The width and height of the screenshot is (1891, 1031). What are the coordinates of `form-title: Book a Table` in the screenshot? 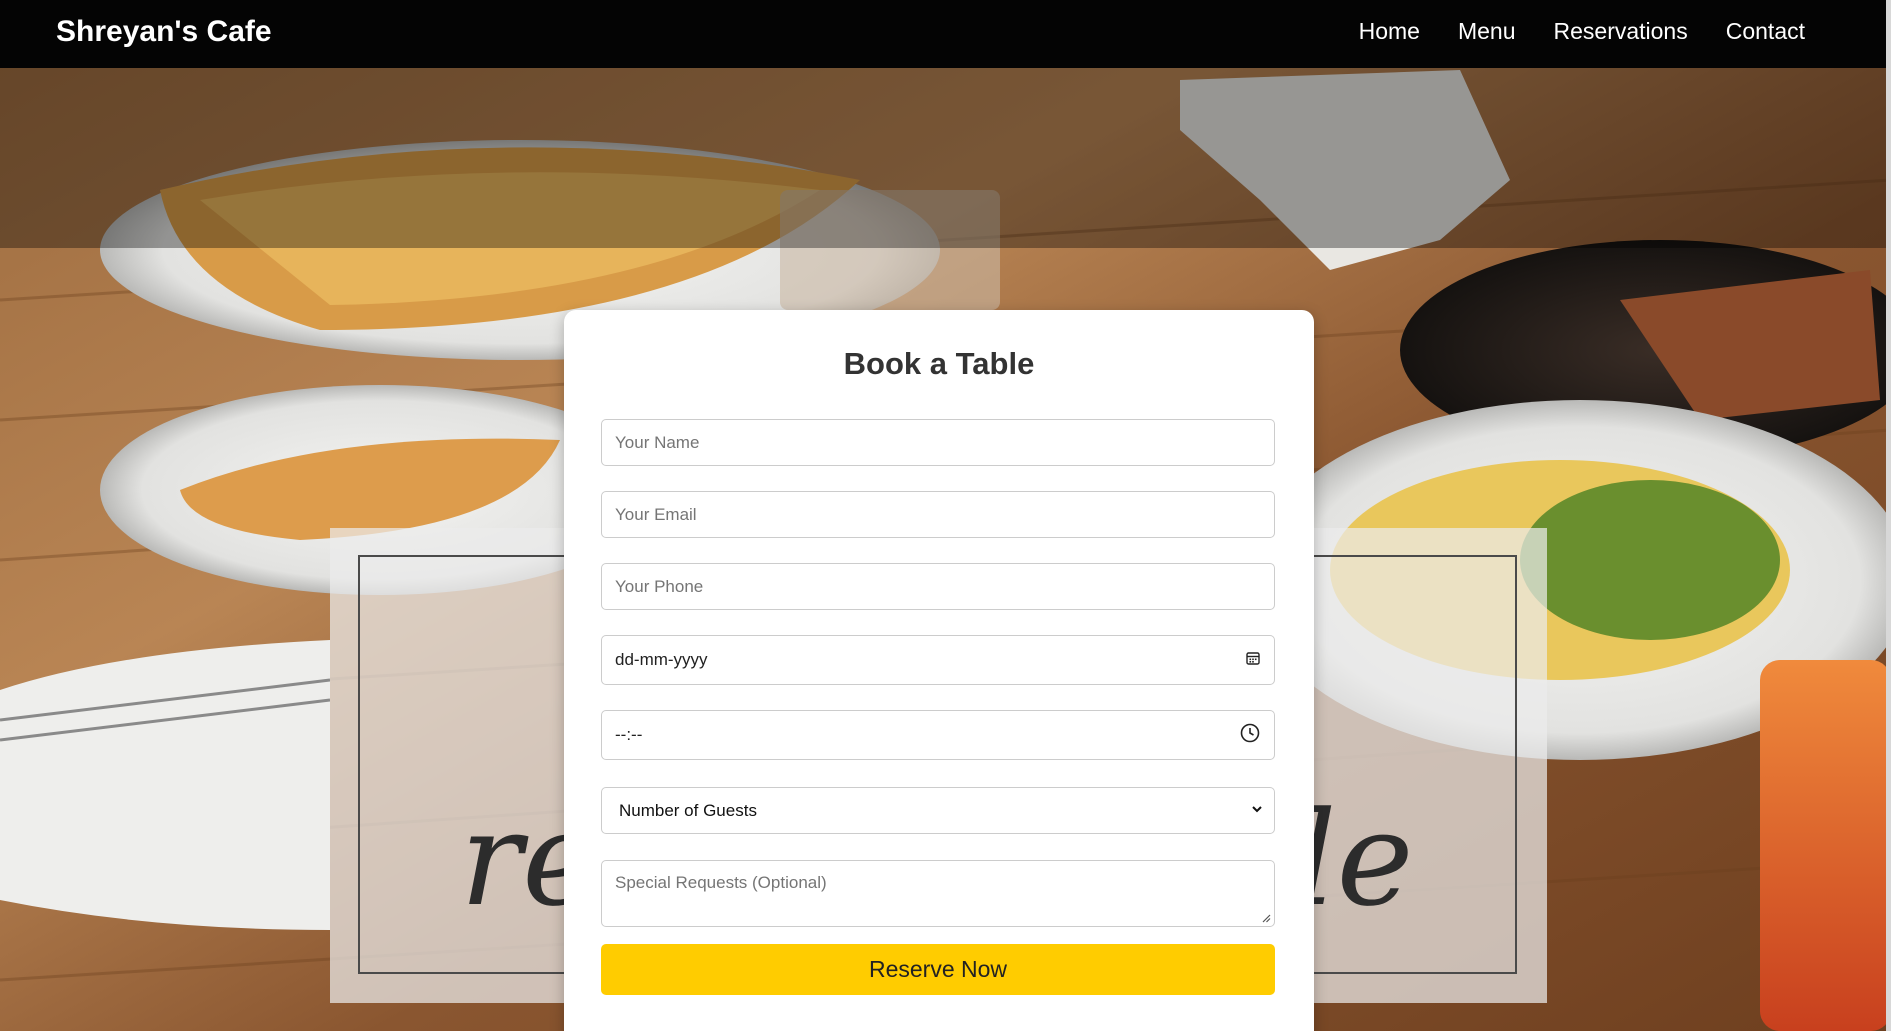 It's located at (939, 363).